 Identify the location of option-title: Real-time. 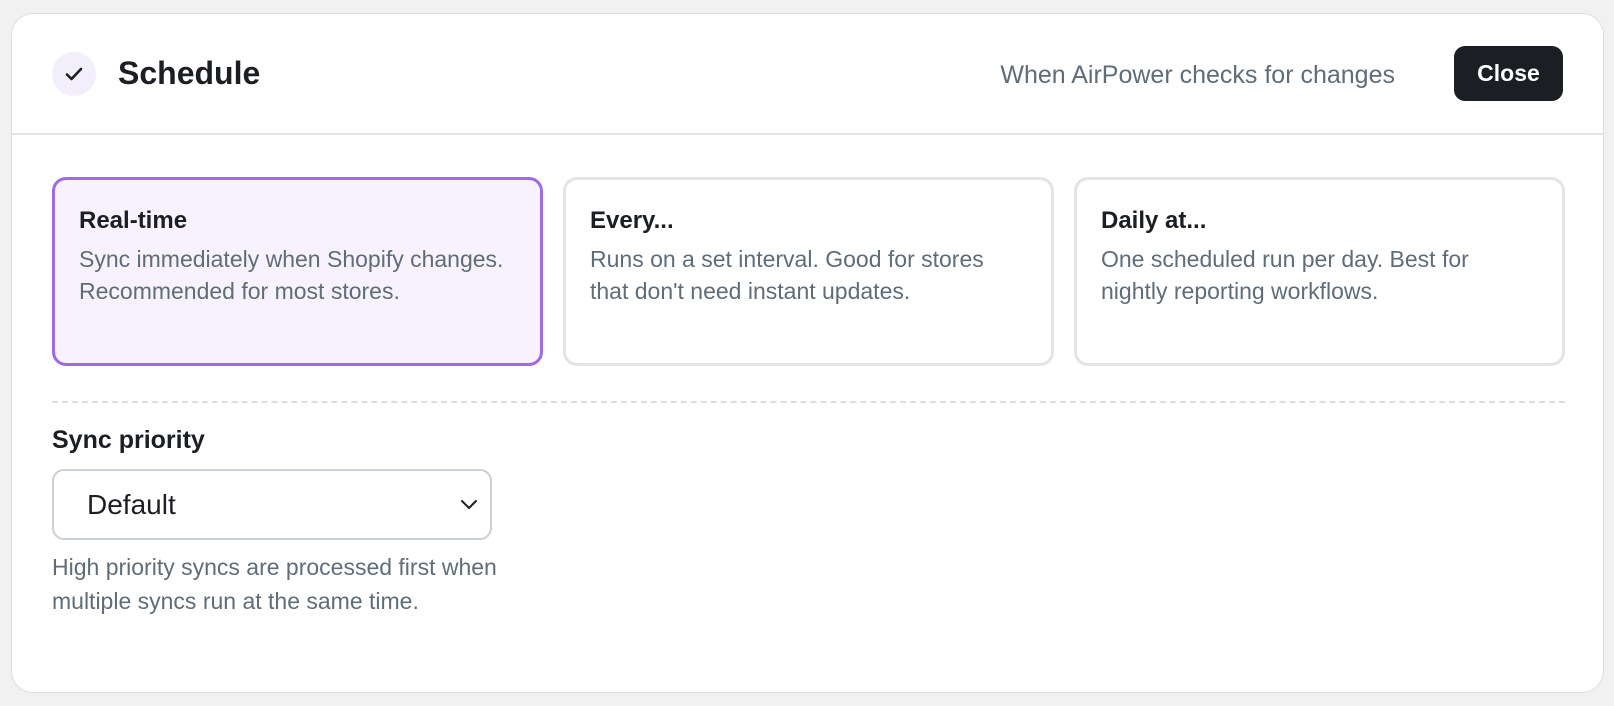
(133, 220).